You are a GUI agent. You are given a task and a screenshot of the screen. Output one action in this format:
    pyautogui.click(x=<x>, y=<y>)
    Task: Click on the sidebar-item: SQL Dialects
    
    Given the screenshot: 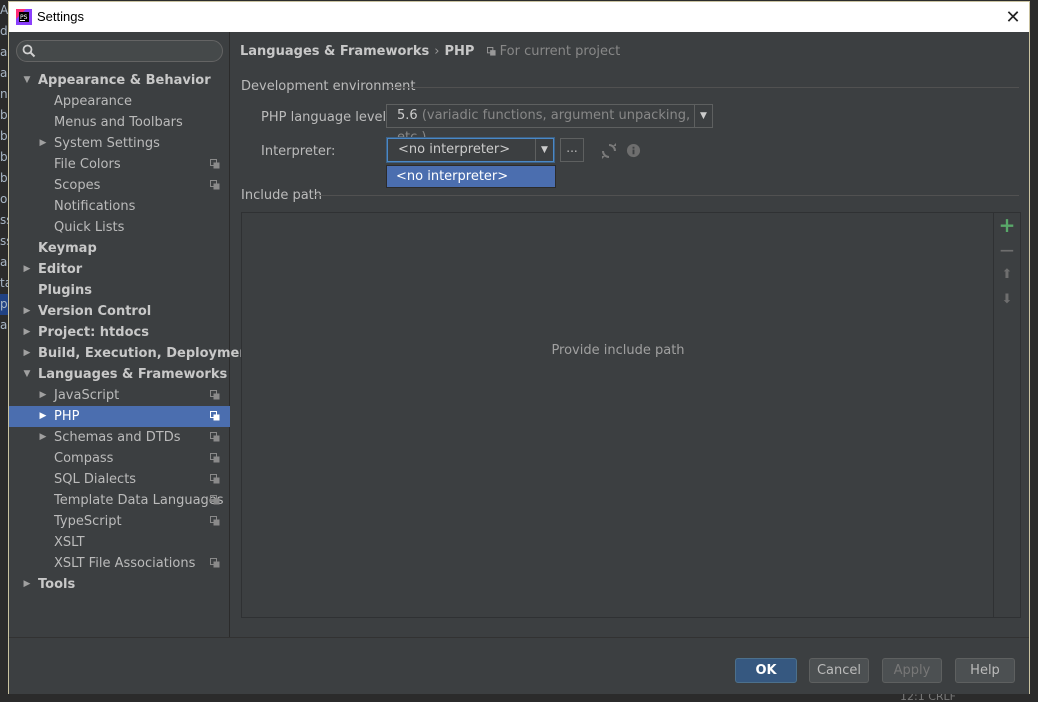 What is the action you would take?
    pyautogui.click(x=119, y=479)
    